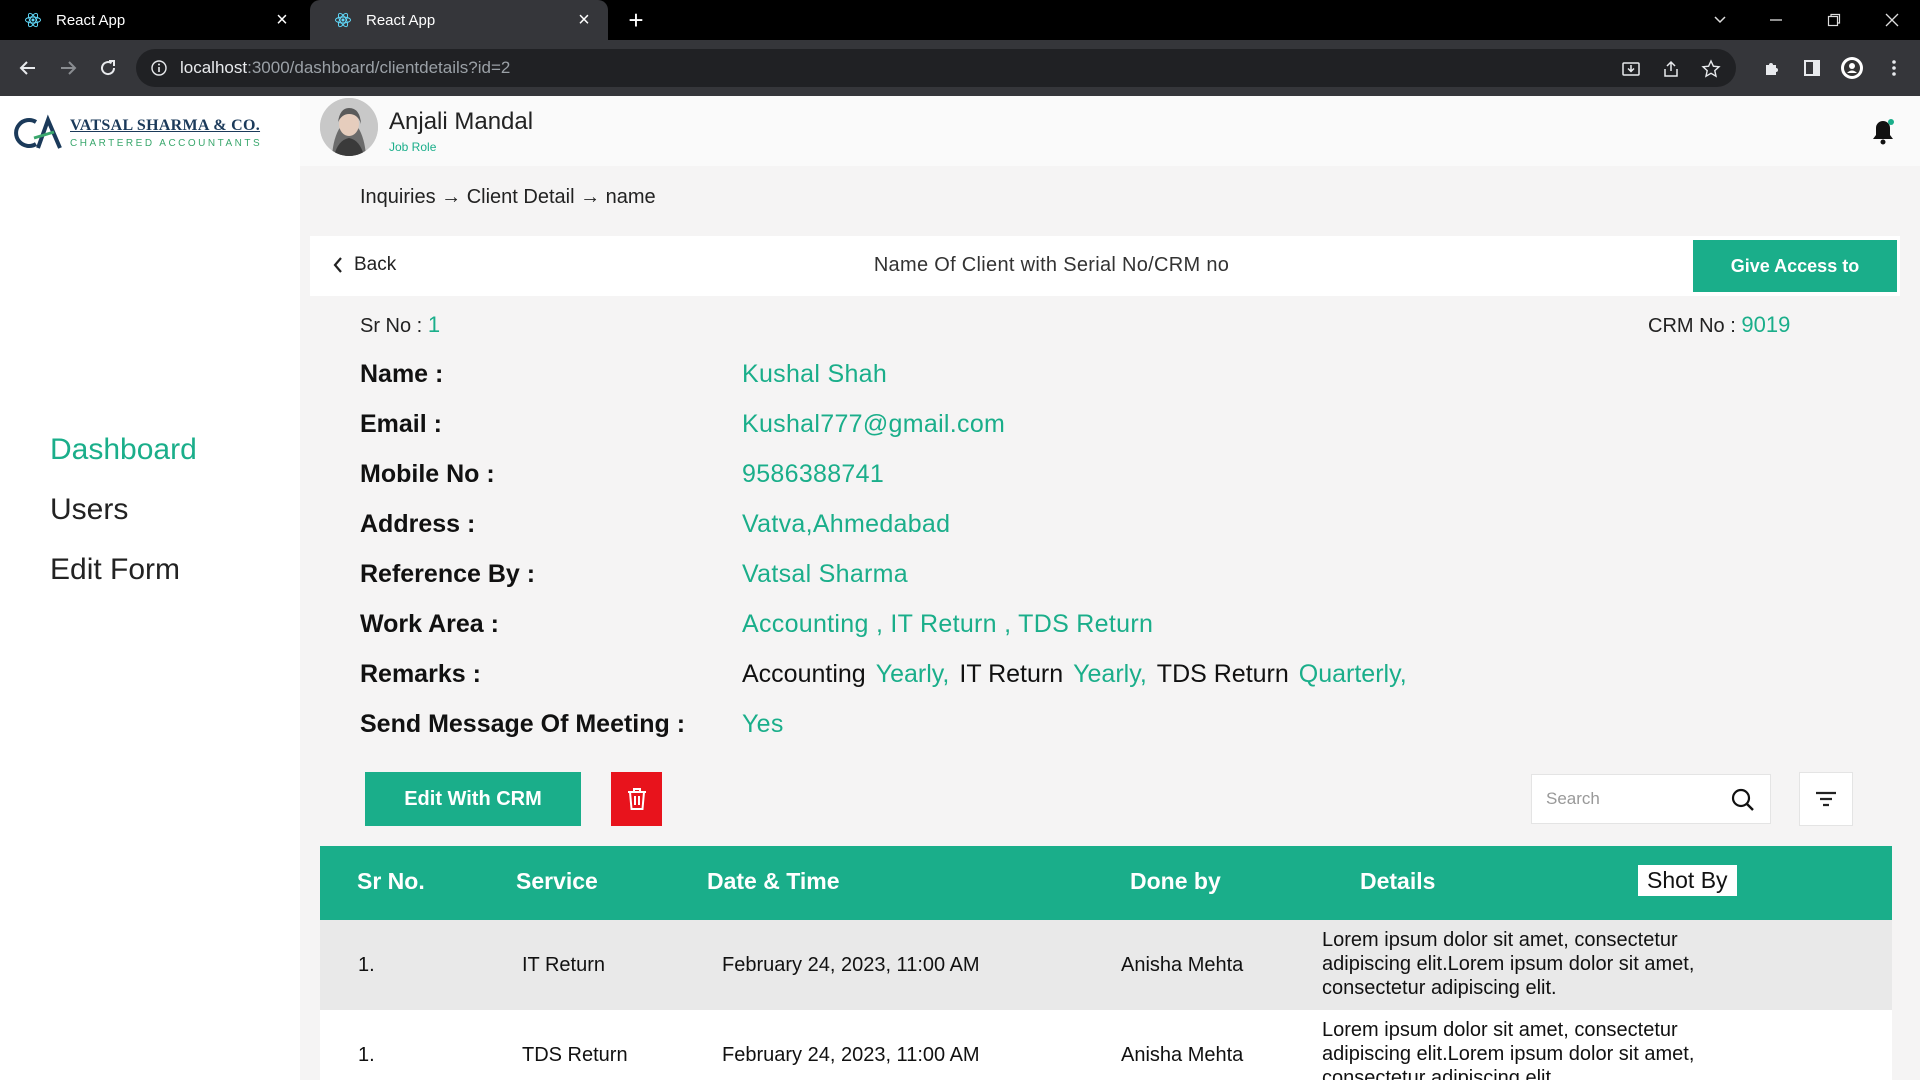 This screenshot has width=1920, height=1080. Describe the element at coordinates (563, 965) in the screenshot. I see `cell-service: IT Return` at that location.